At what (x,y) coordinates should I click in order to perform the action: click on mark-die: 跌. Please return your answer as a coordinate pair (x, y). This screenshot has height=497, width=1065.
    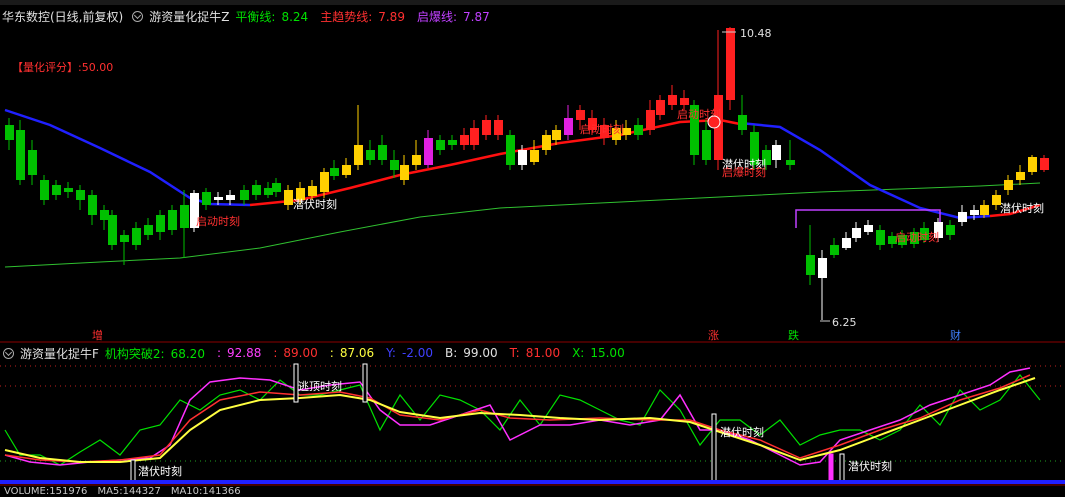
    Looking at the image, I should click on (793, 335).